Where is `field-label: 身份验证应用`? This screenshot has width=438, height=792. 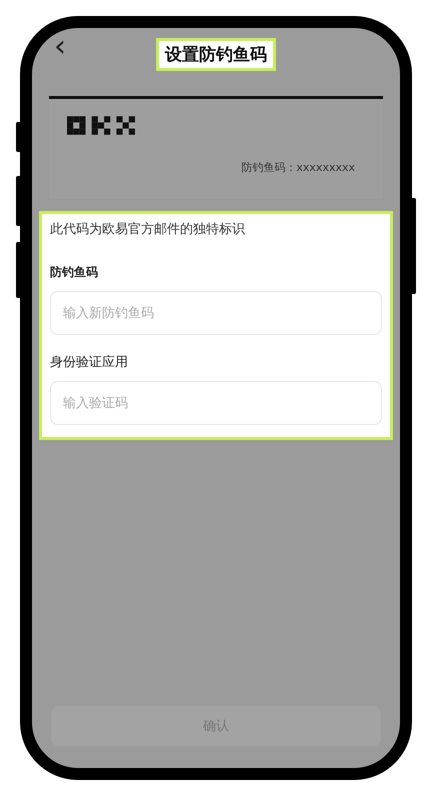
field-label: 身份验证应用 is located at coordinates (89, 362).